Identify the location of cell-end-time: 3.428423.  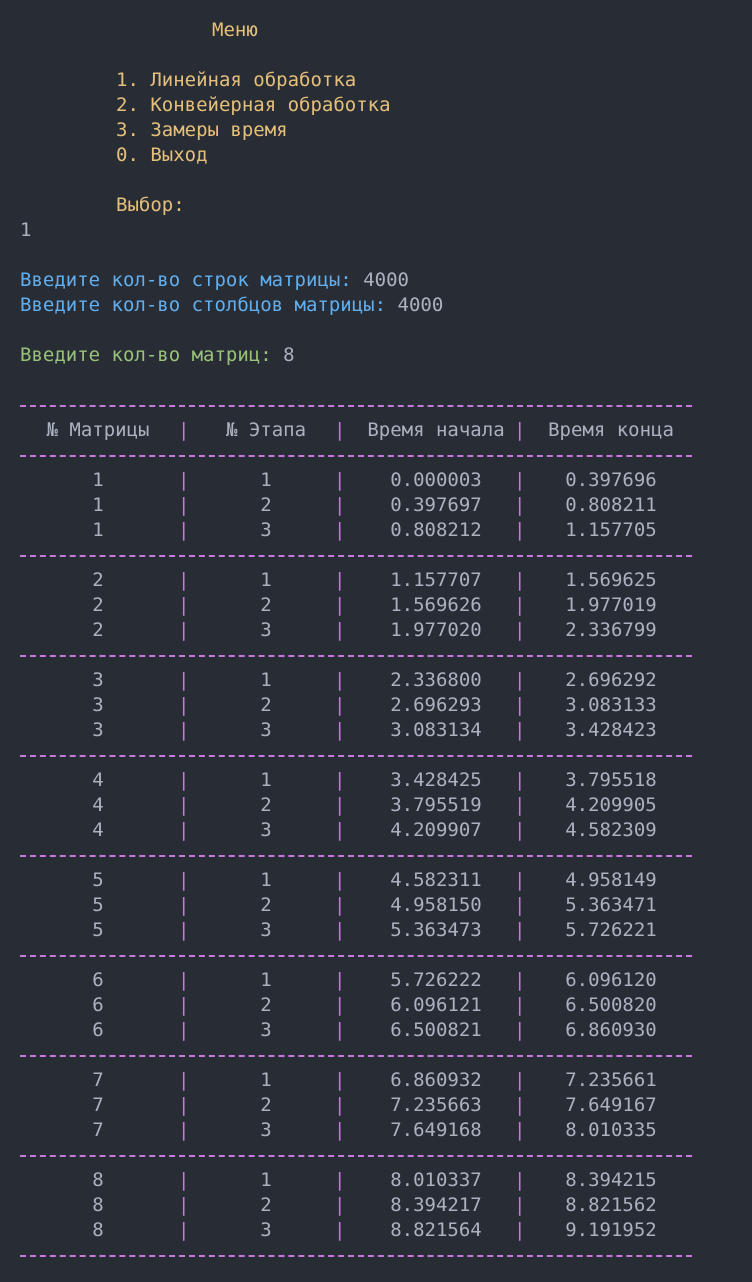
(611, 730).